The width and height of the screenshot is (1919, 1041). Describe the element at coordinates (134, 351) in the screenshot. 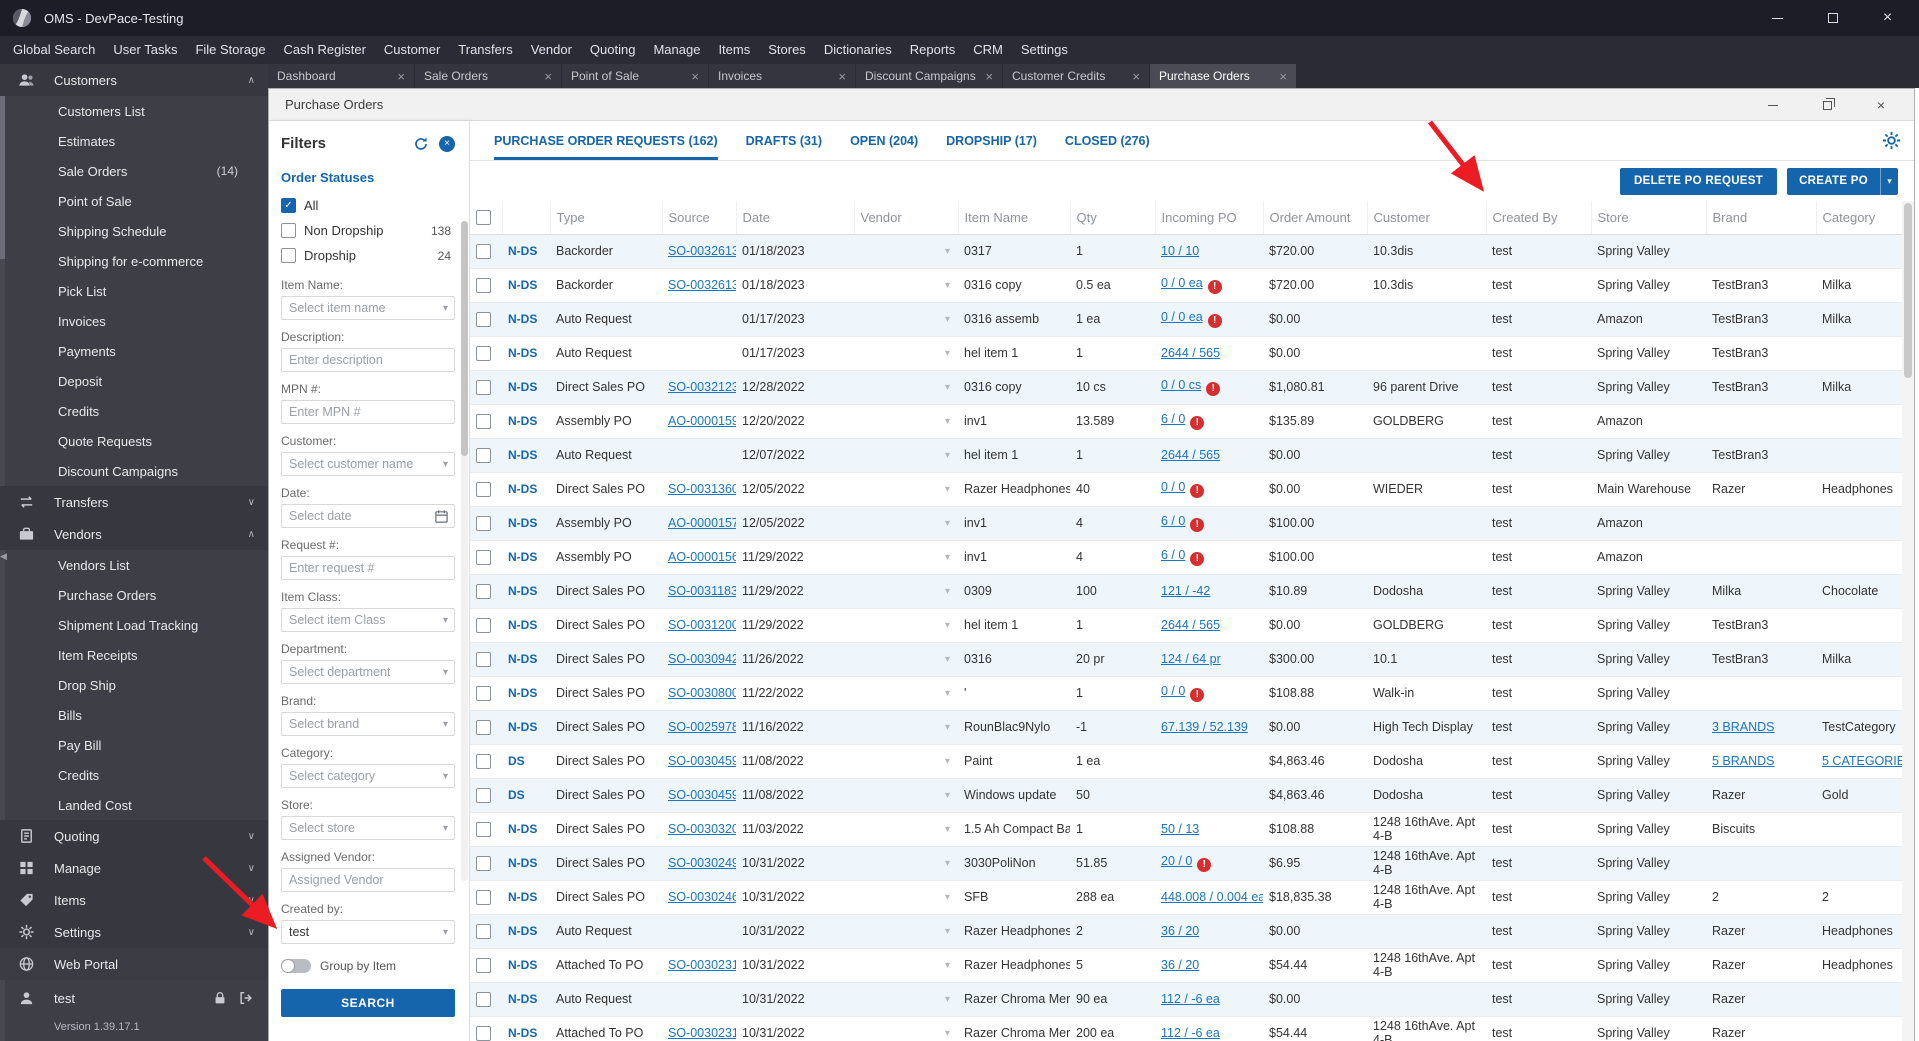

I see `sidebar-item-payments: Payments` at that location.